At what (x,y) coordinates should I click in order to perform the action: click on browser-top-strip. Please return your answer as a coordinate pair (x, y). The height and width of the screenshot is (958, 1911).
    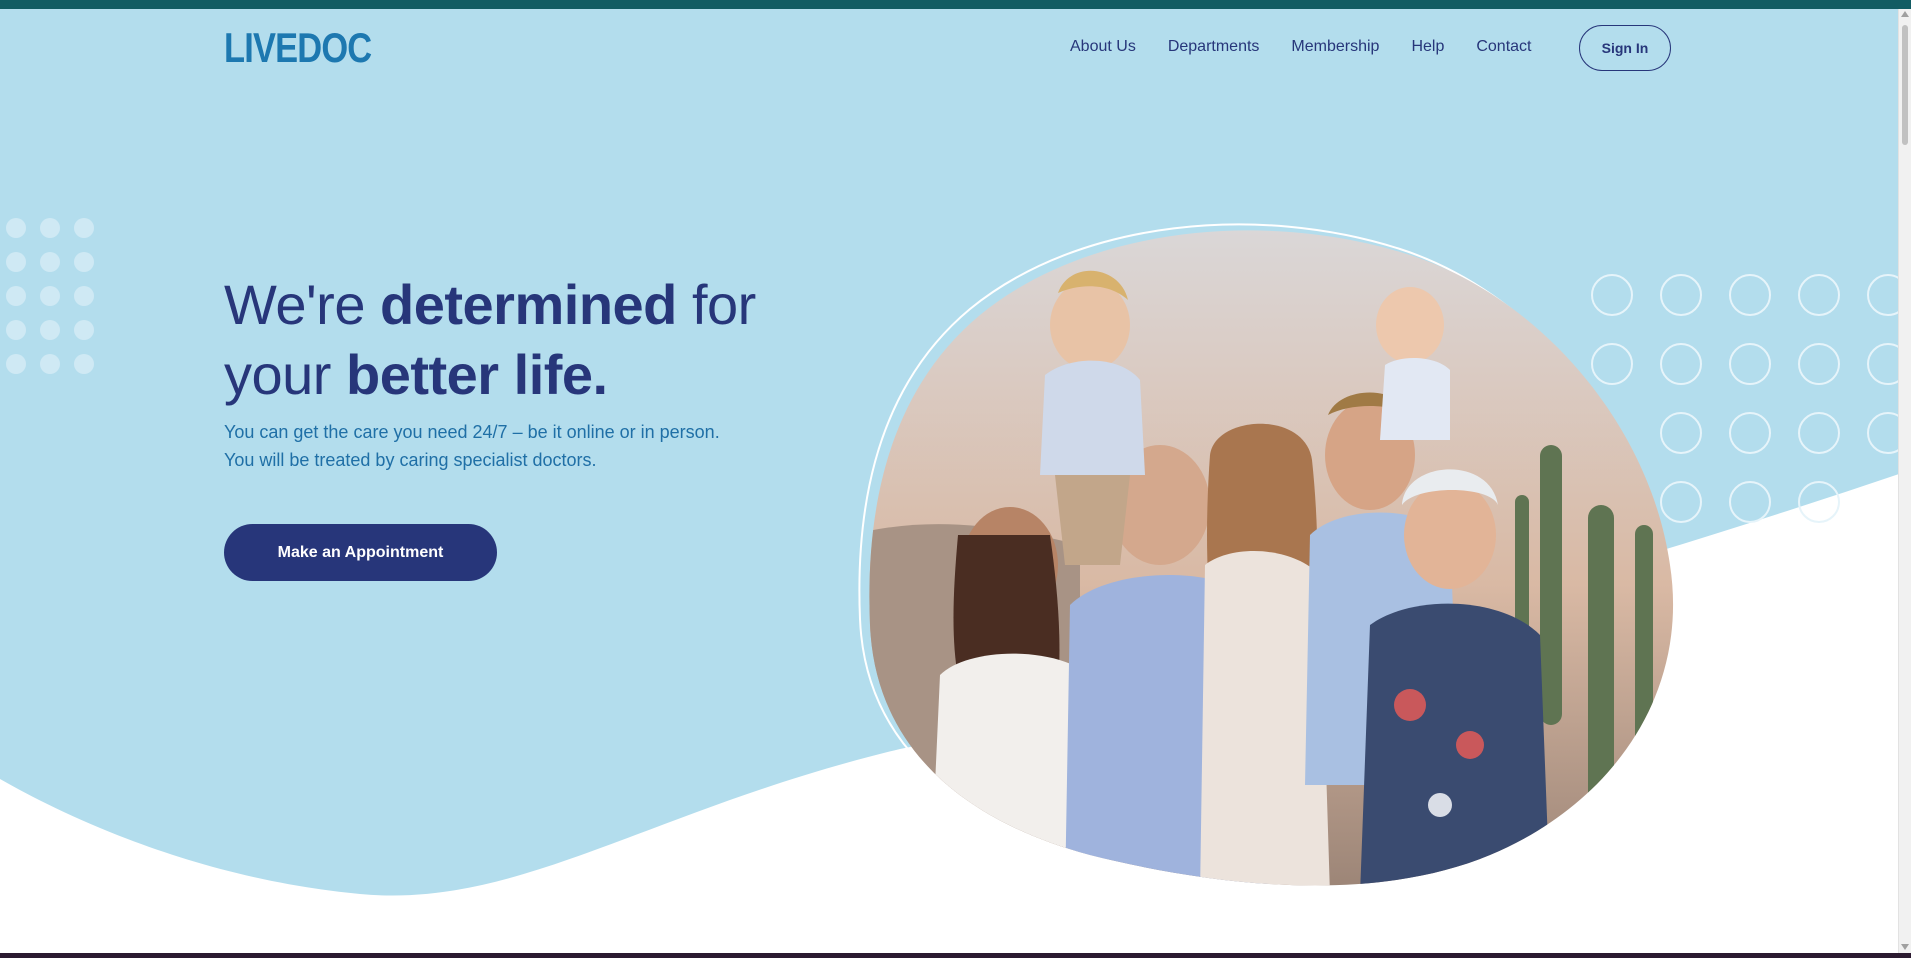
    Looking at the image, I should click on (955, 4).